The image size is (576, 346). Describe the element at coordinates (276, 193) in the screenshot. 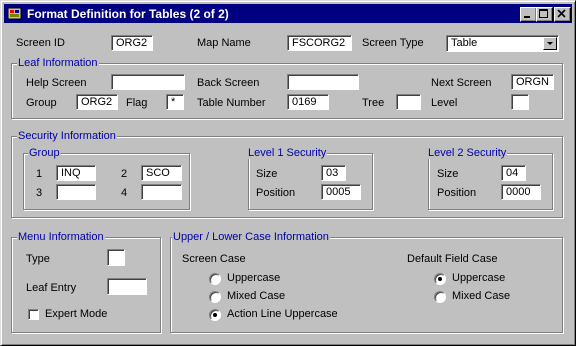

I see `level1-position-label: Position` at that location.